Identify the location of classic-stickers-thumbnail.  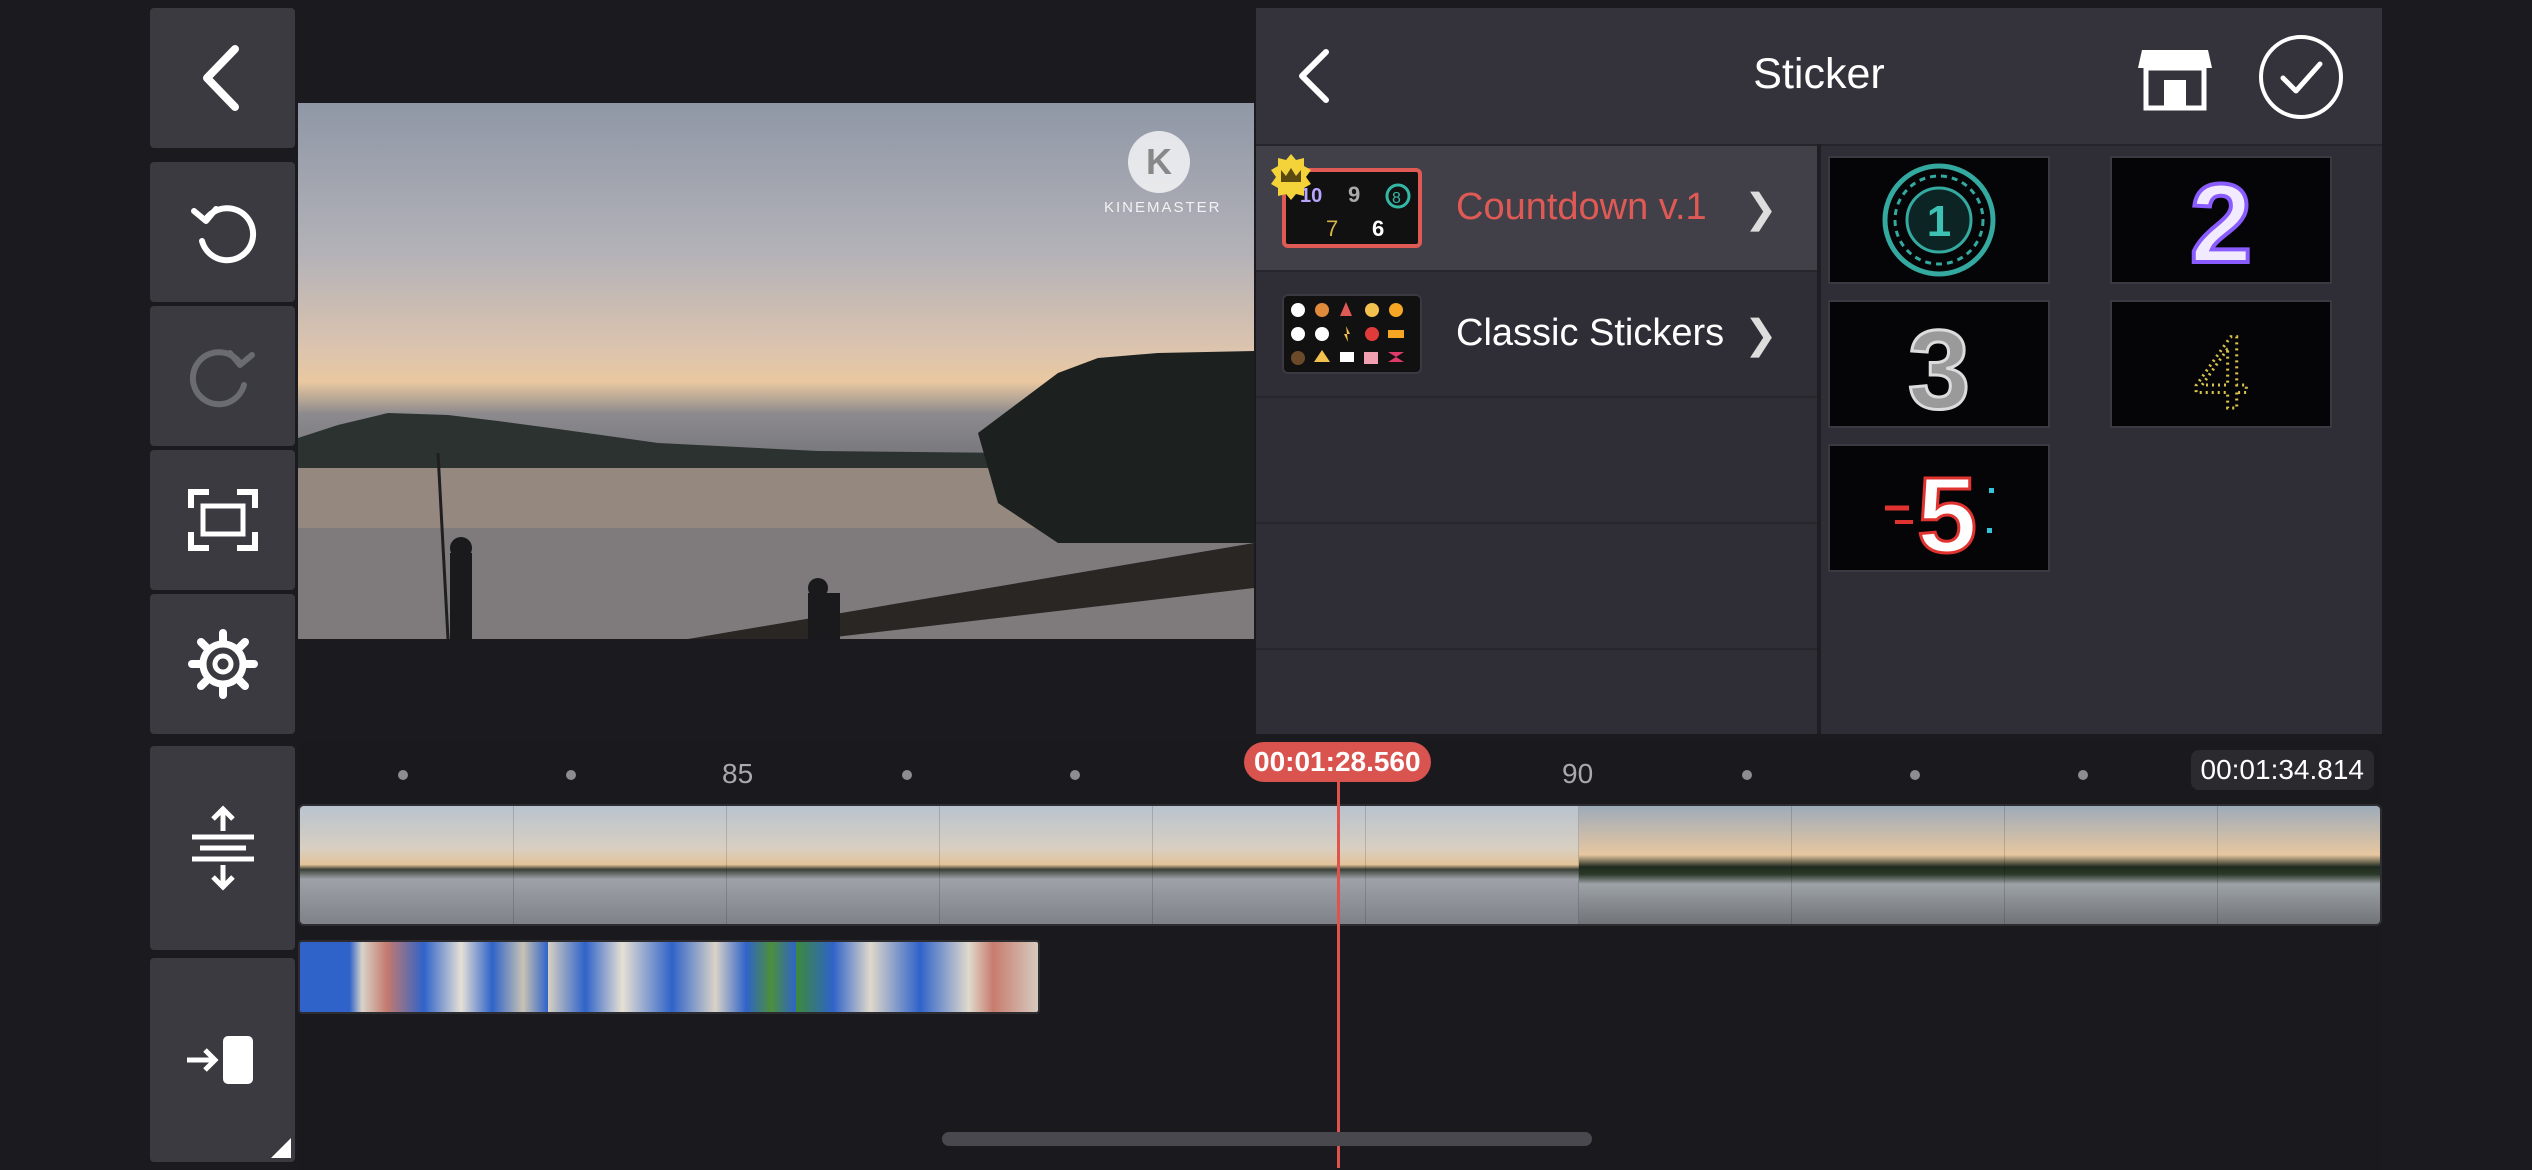
(1352, 334).